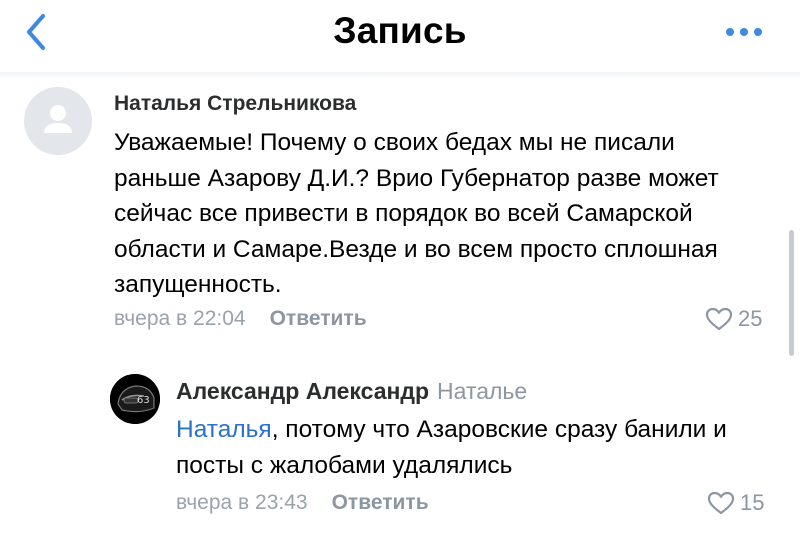 This screenshot has height=546, width=800. I want to click on scrollbar, so click(791, 293).